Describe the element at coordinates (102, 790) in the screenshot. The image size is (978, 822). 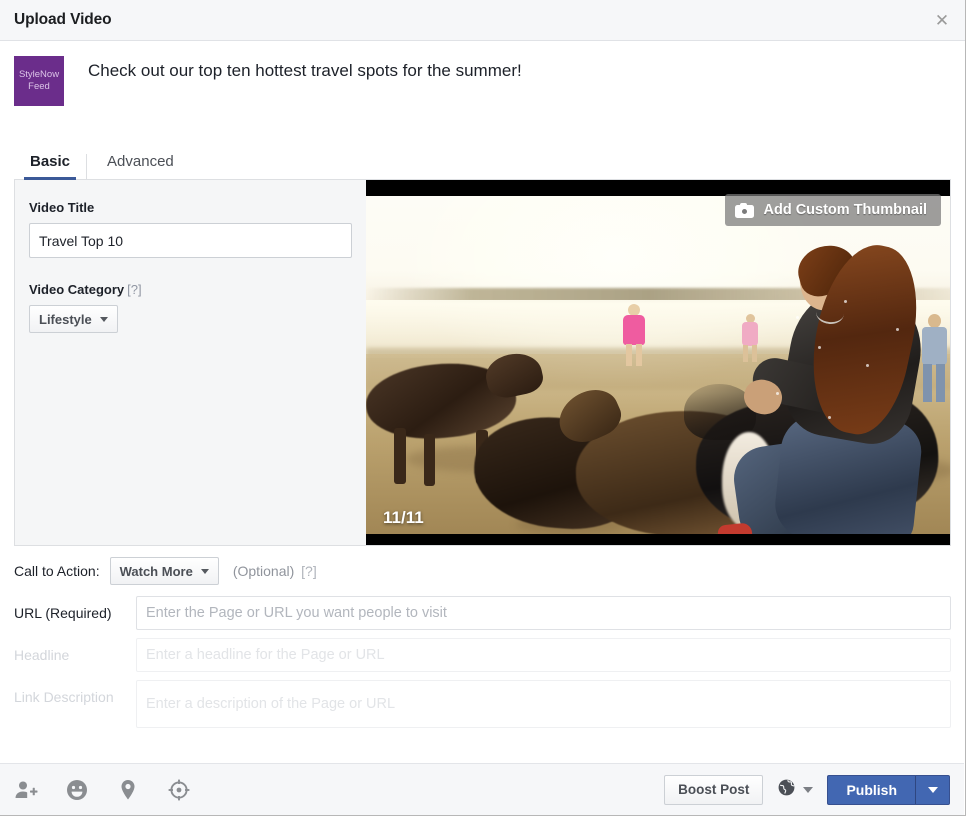
I see `composer-tools` at that location.